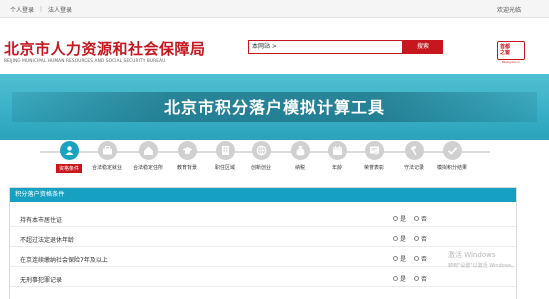  Describe the element at coordinates (60, 9) in the screenshot. I see `corporate-login-link: 法人登录` at that location.